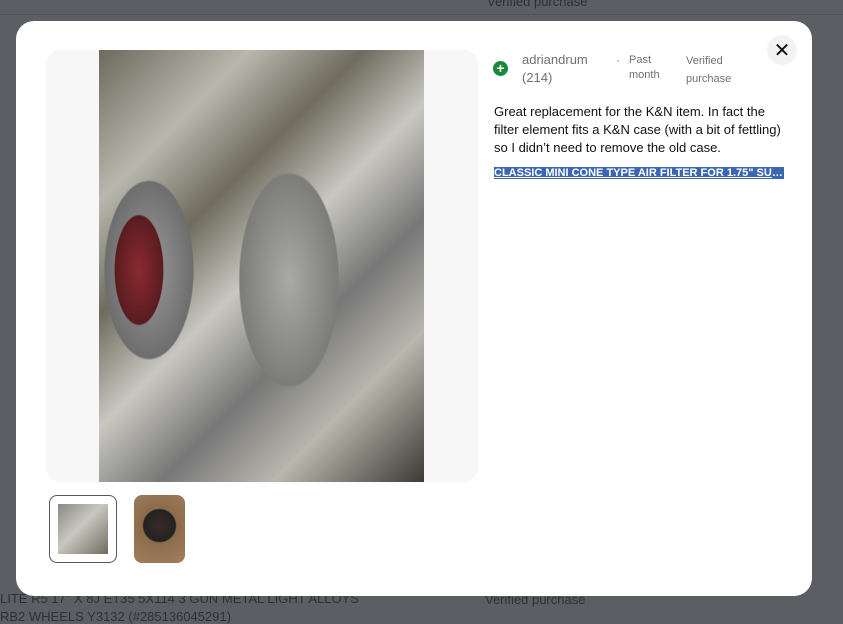  I want to click on reviewer-name: adriandrum, so click(555, 59).